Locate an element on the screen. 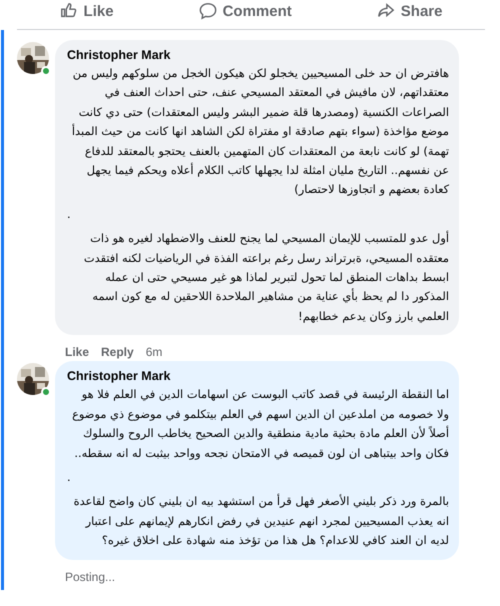 This screenshot has width=500, height=606. comment-text: بالمرة ورد ذكر بليني الأصغر فهل قرأ من استشهد بيه ان بليني كان واضح لقاعدة انه يعذب المسيحيين لمجرد انهم عنيدين في رفض انكارهم لإيمانهم على اعتبار لديه ان العند كافي للاعدام؟ هل هذا من تؤخذ منه شهادة على اخلاق غيره؟ is located at coordinates (260, 521).